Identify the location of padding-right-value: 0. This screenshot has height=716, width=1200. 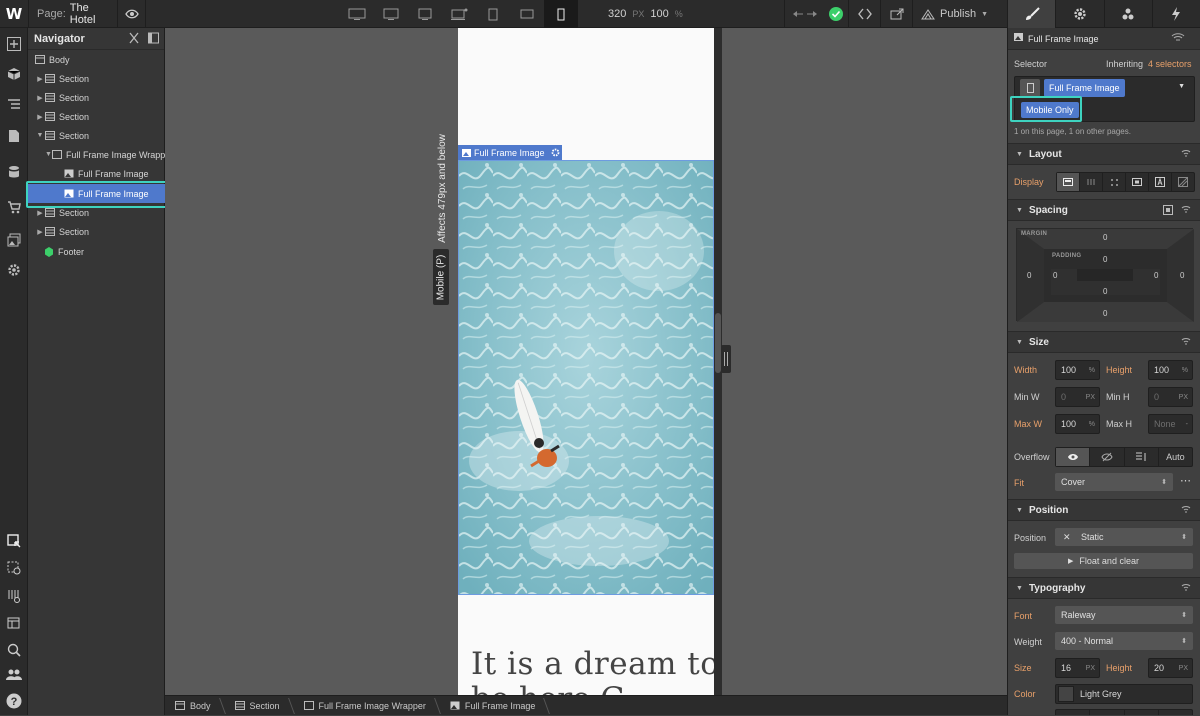
(1156, 275).